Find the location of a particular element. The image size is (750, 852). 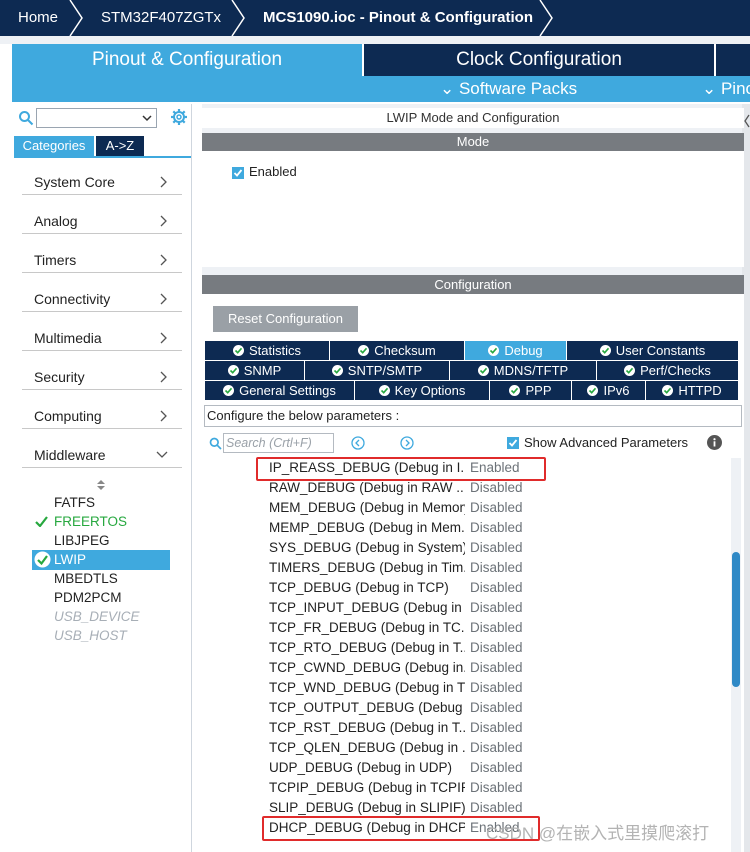

middleware-item-libjpeg: LIBJPEG is located at coordinates (82, 540).